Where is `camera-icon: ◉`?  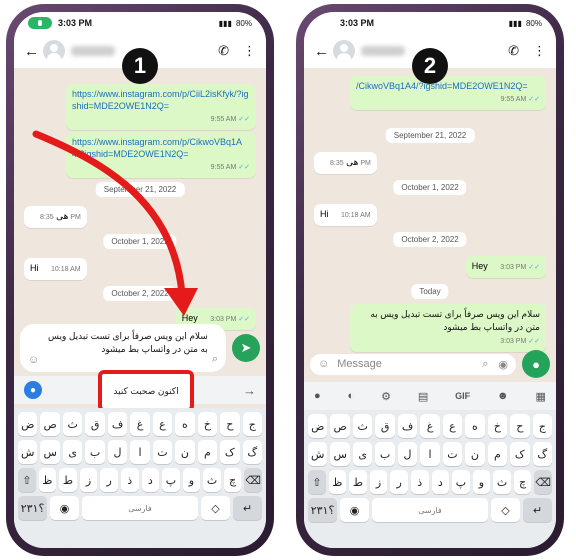 camera-icon: ◉ is located at coordinates (503, 364).